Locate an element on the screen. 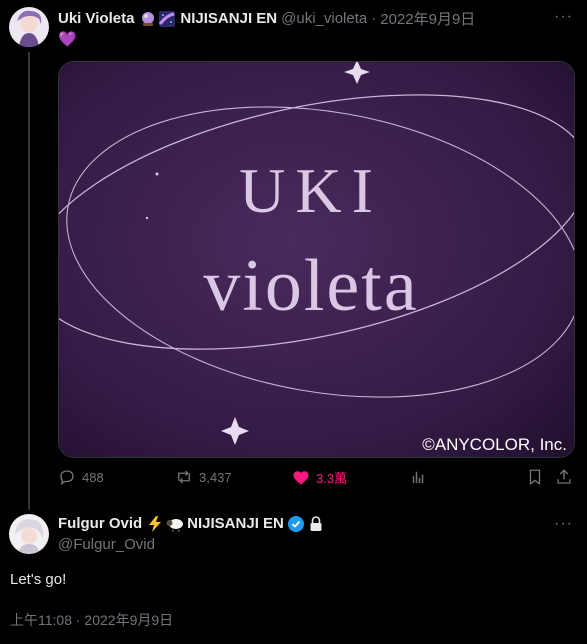  heart-icon is located at coordinates (301, 477).